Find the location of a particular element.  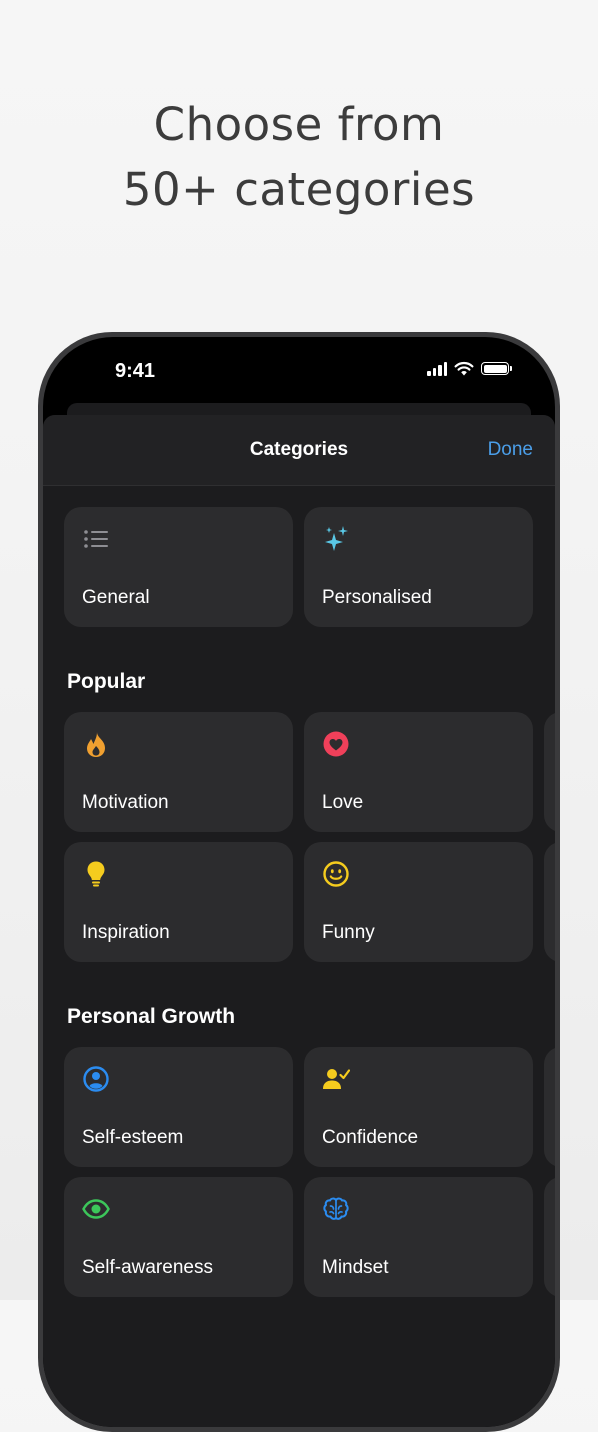

headline-line-2: 50+ categories is located at coordinates (299, 189).